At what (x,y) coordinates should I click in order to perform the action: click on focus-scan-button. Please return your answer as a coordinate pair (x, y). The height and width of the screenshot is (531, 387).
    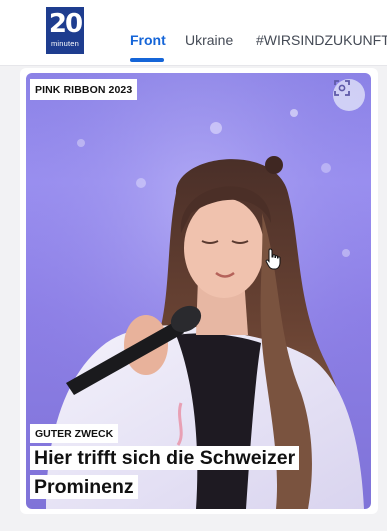
    Looking at the image, I should click on (349, 95).